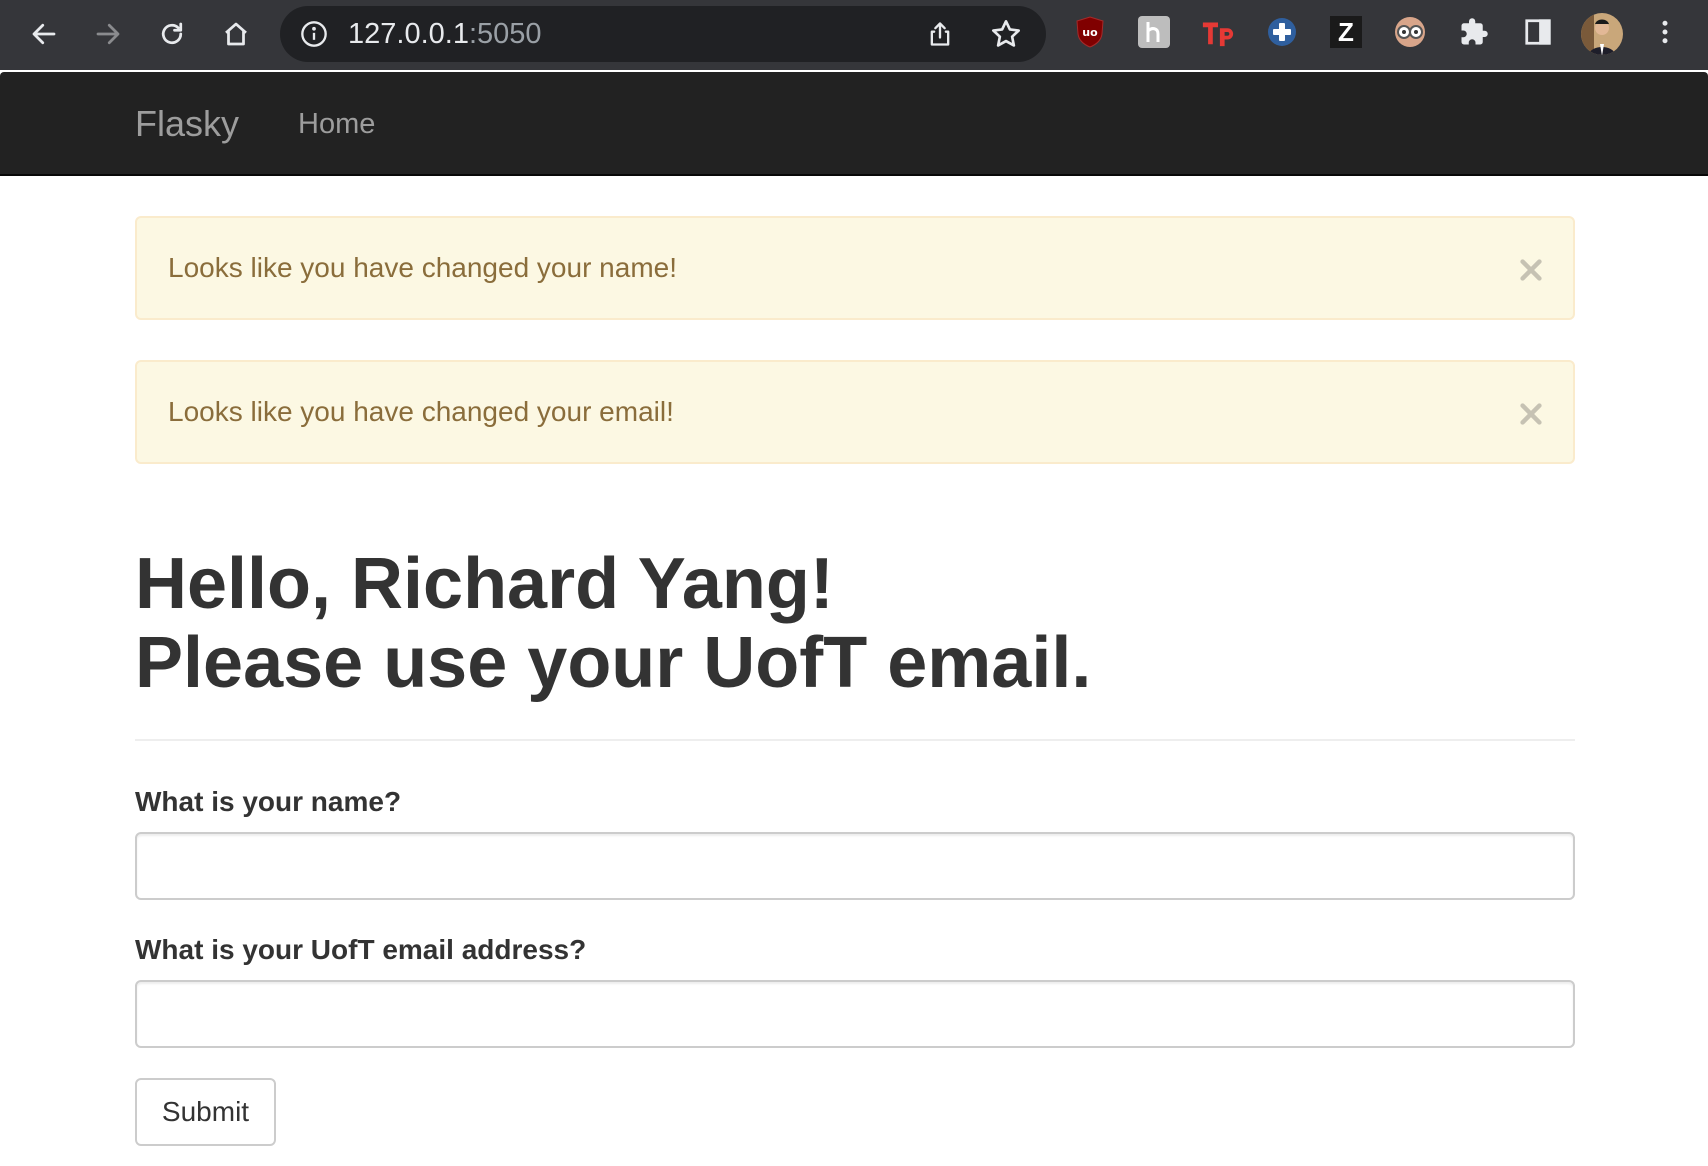  I want to click on chrome-menu-button, so click(1665, 32).